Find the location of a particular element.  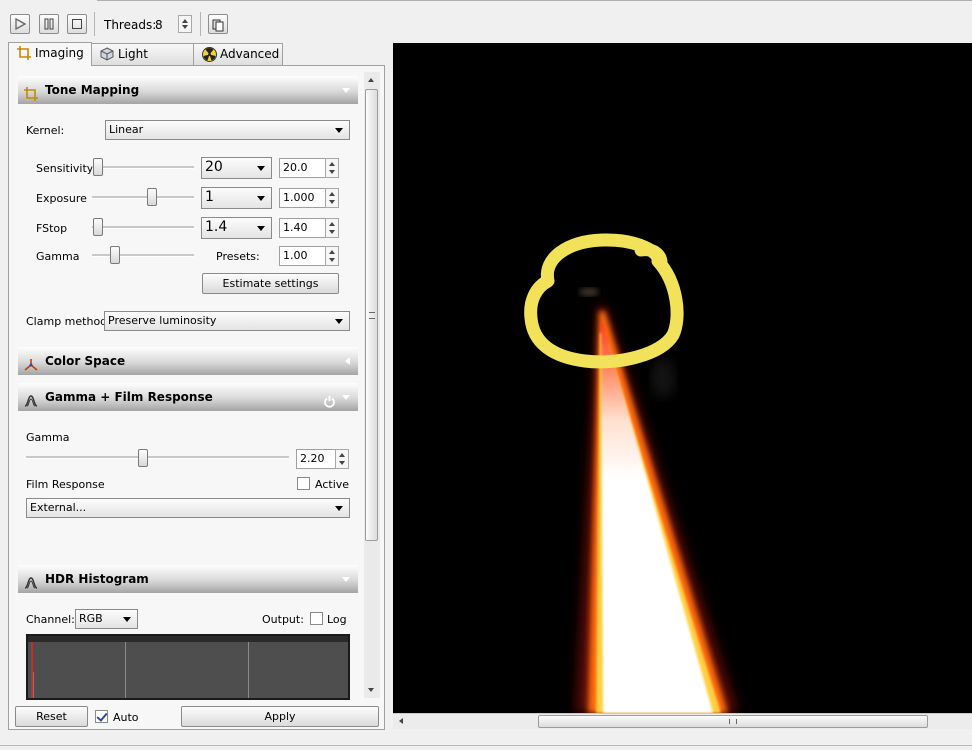

sensitivity-label: Sensitivity is located at coordinates (65, 168).